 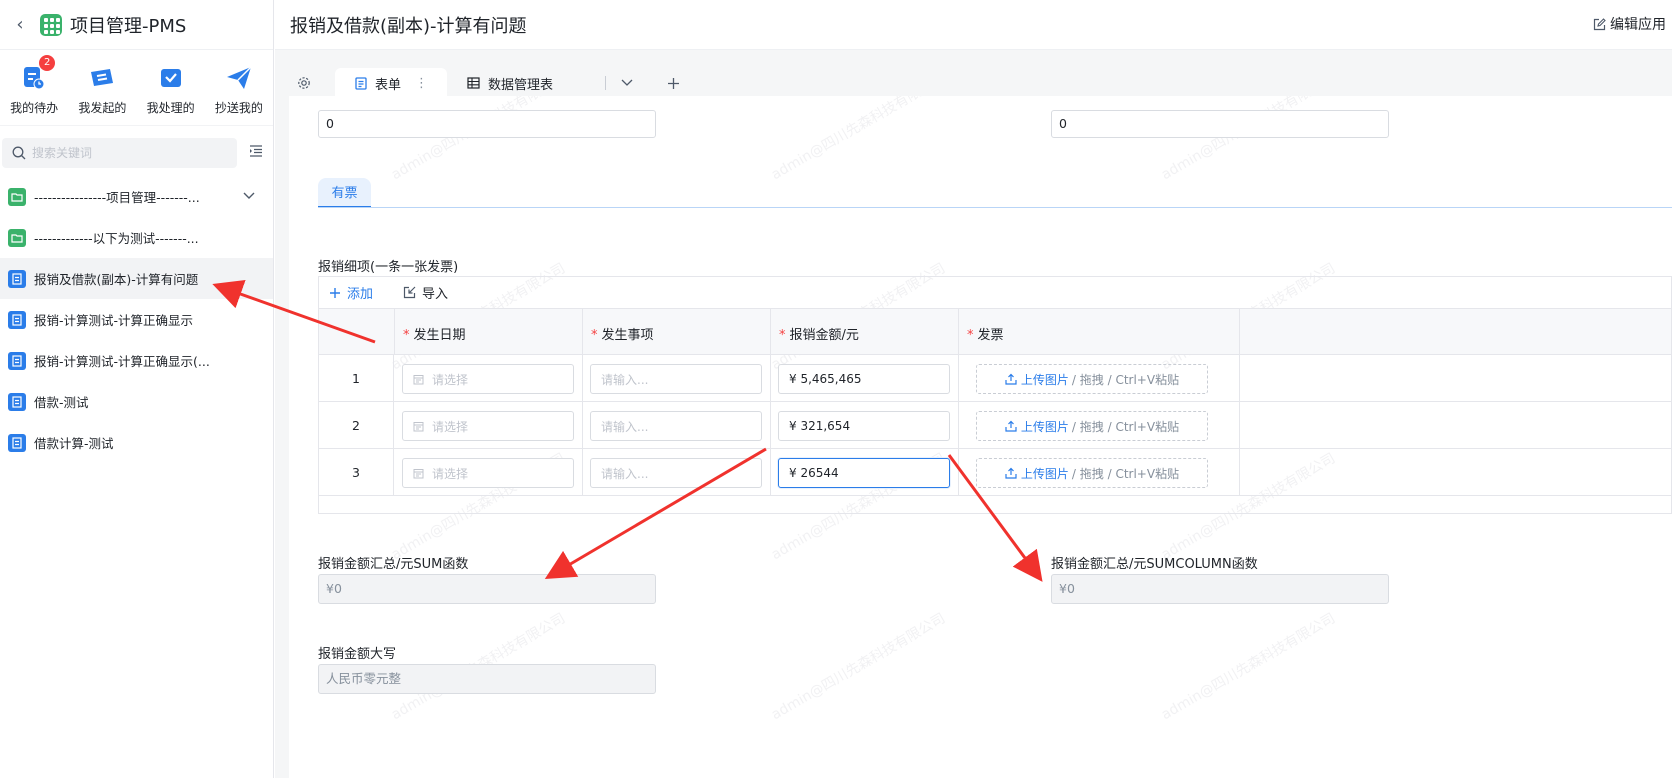 What do you see at coordinates (1599, 23) in the screenshot?
I see `edit-icon` at bounding box center [1599, 23].